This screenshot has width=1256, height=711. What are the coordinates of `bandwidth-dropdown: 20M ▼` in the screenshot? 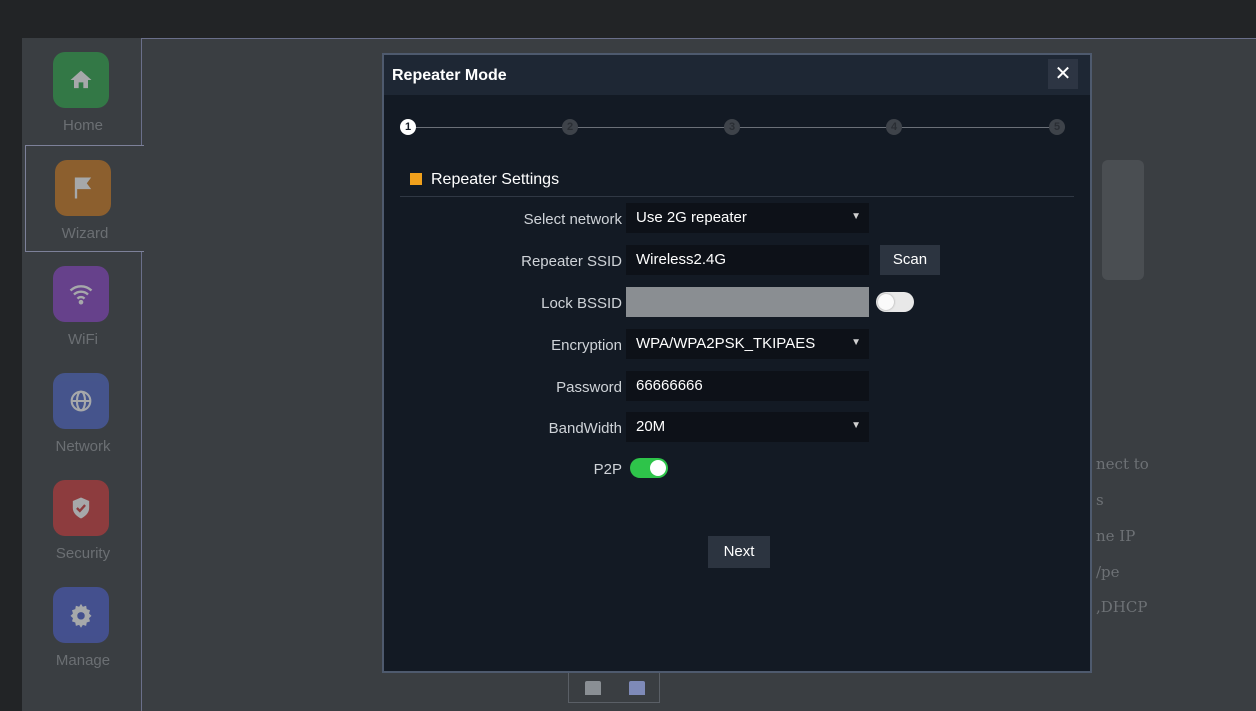 It's located at (747, 427).